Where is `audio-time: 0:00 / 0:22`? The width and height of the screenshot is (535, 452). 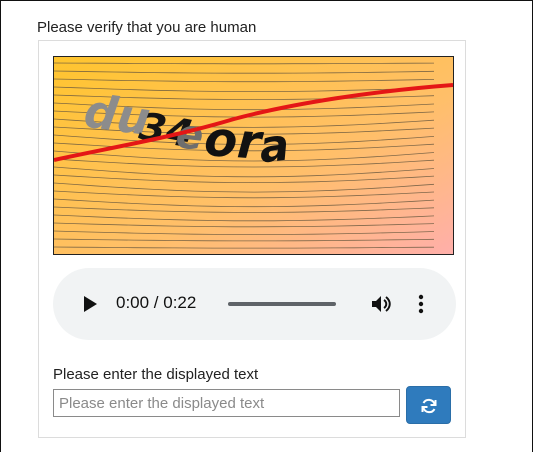 audio-time: 0:00 / 0:22 is located at coordinates (156, 302).